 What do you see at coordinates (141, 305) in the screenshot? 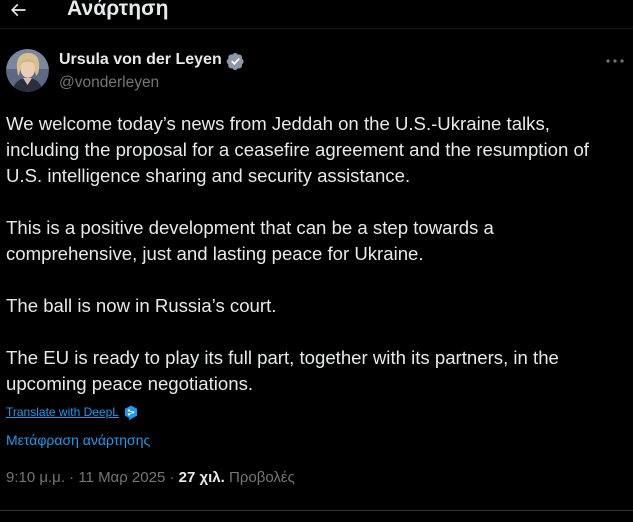
I see `post-paragraph: The ball is now in Russia’s court.` at bounding box center [141, 305].